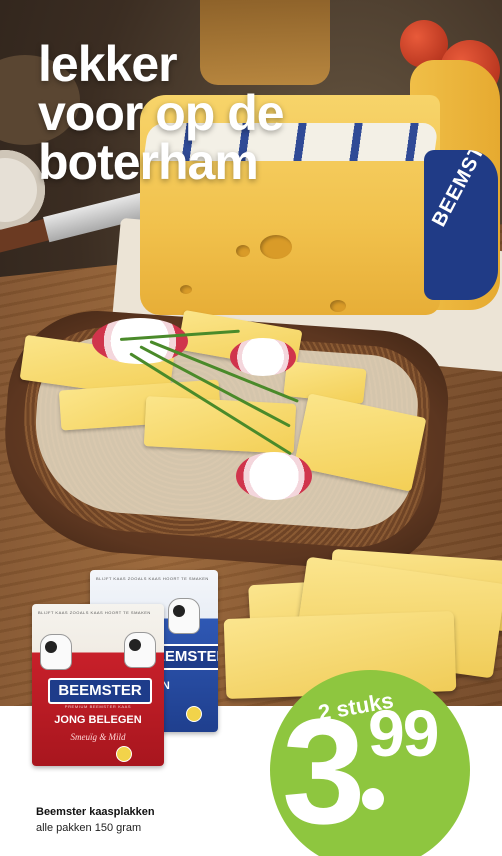 The width and height of the screenshot is (502, 856). I want to click on package-tagline: Smeuïg & Mild, so click(98, 737).